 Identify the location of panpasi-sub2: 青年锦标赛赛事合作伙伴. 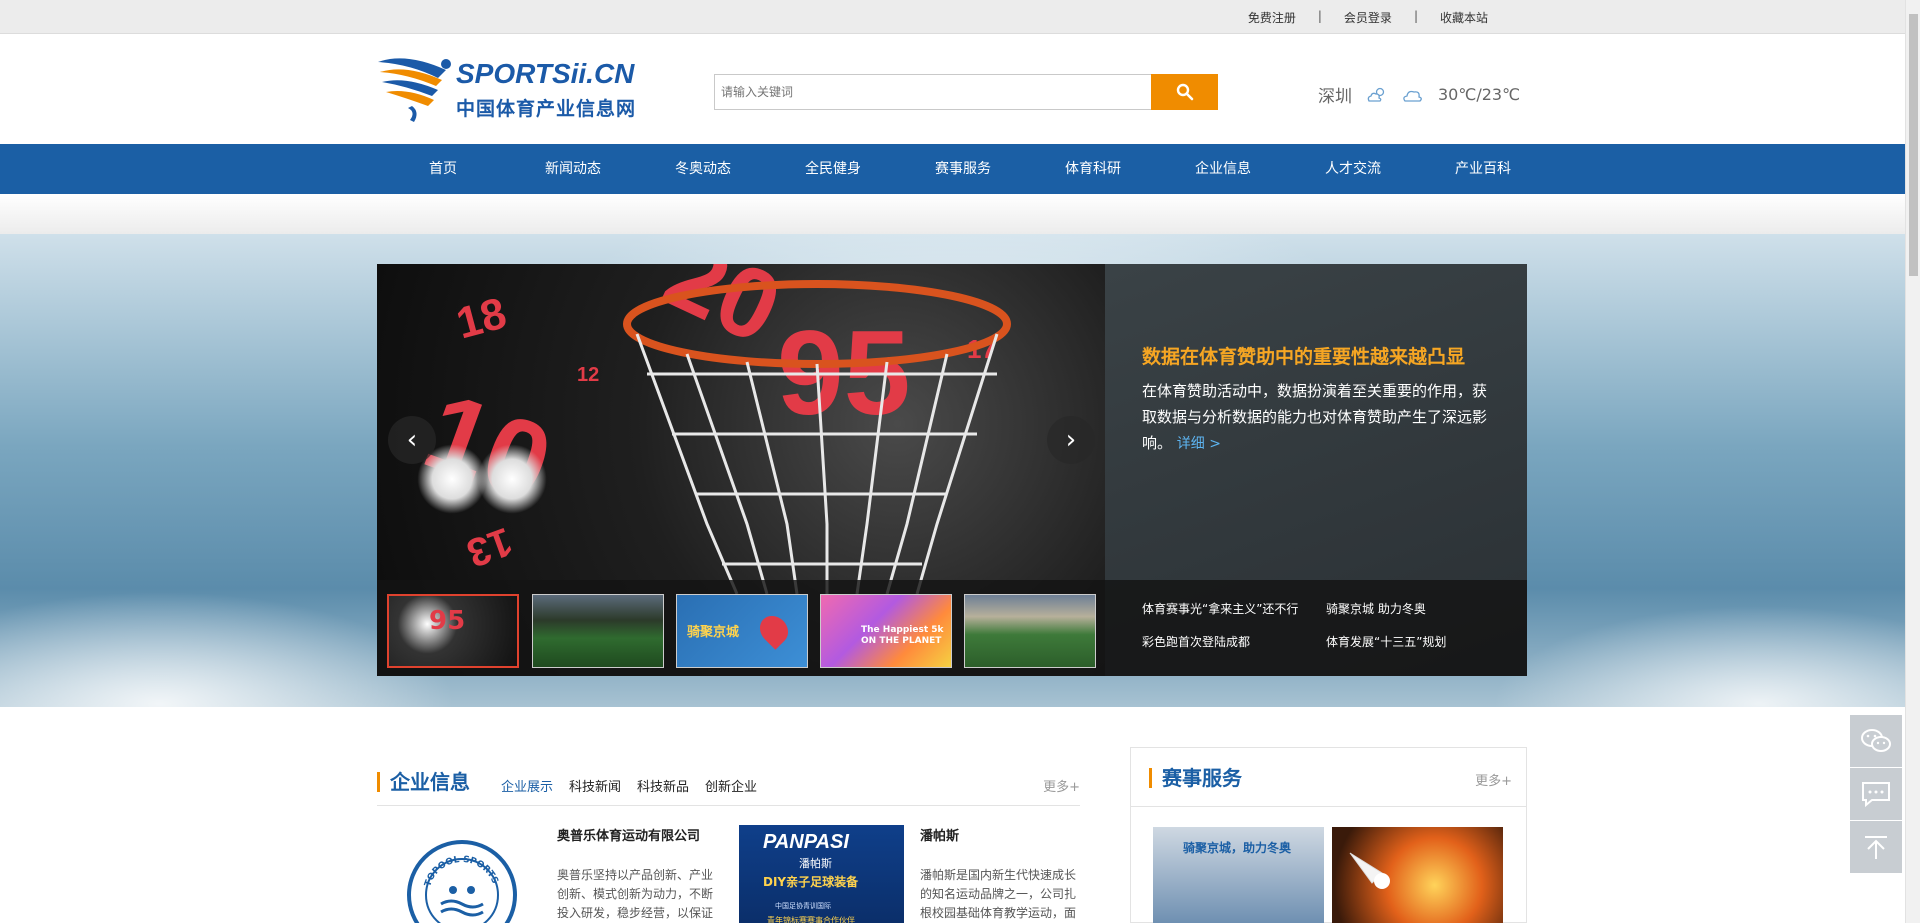
(811, 919).